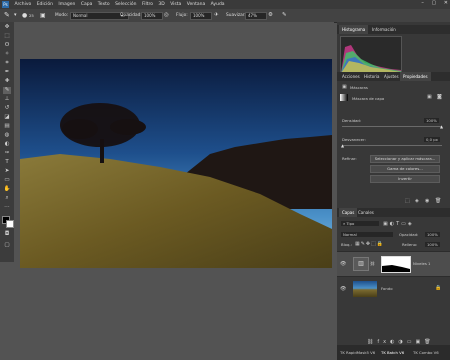  What do you see at coordinates (439, 97) in the screenshot?
I see `add-vector-mask-icon: ◙` at bounding box center [439, 97].